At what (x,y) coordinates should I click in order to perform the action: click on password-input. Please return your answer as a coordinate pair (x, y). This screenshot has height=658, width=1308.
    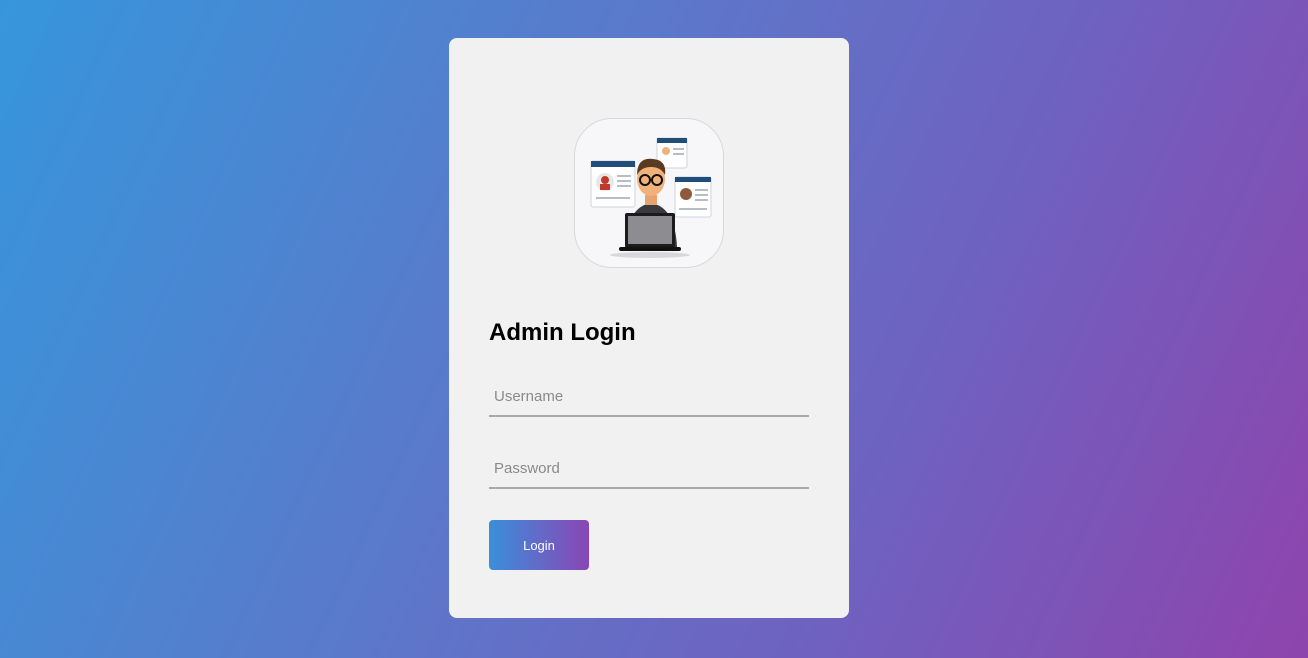
    Looking at the image, I should click on (649, 469).